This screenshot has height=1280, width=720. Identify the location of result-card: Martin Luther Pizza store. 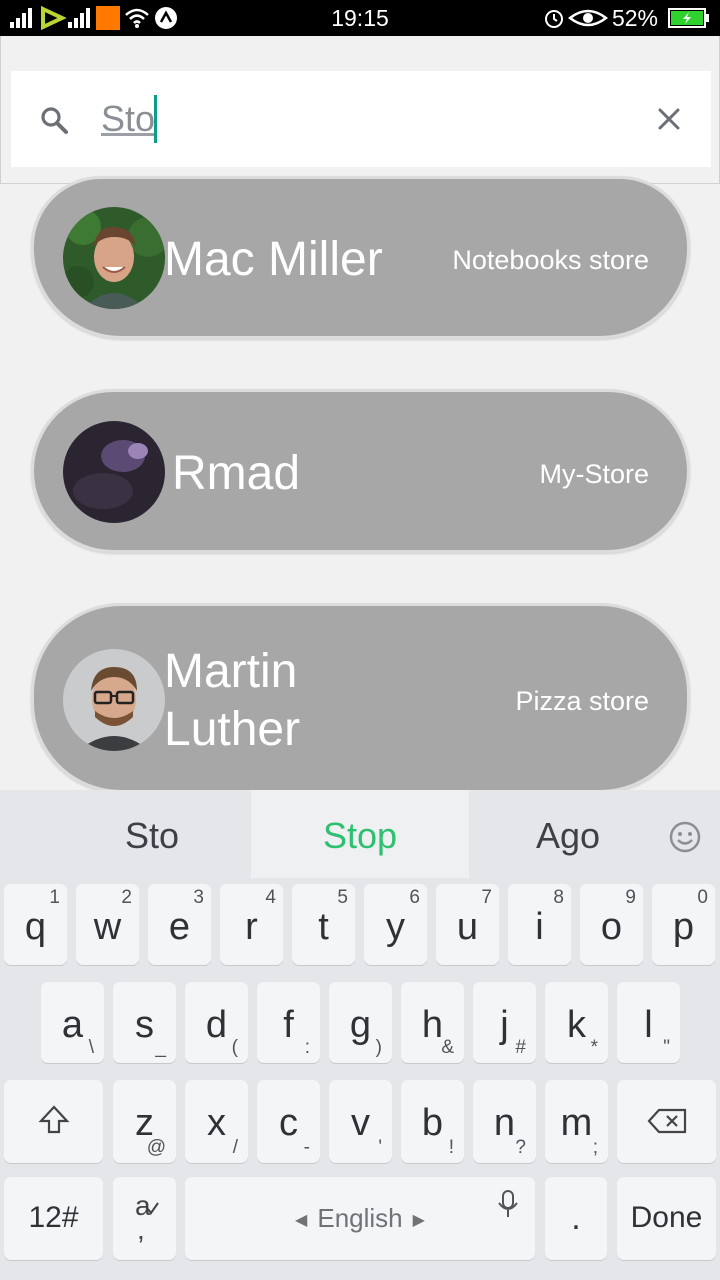
(360, 698).